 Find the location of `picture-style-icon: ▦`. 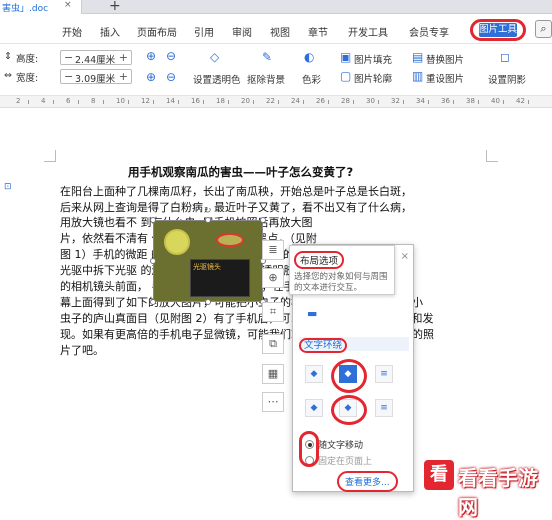

picture-style-icon: ▦ is located at coordinates (273, 374).